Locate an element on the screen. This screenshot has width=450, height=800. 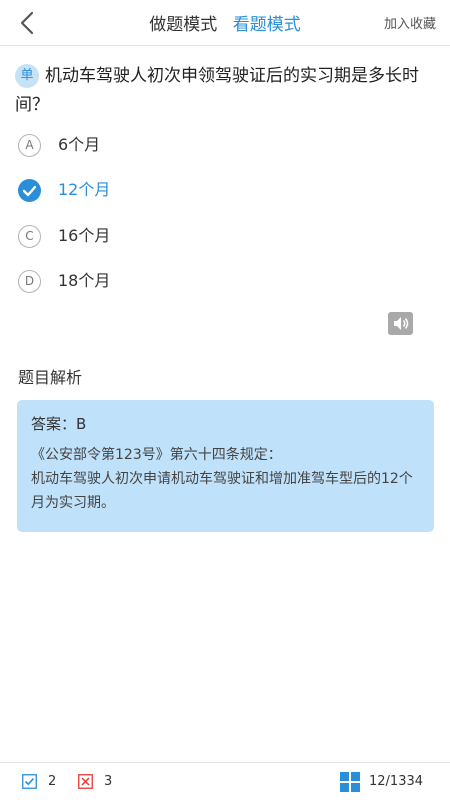
checkbox-wrong-icon is located at coordinates (85, 781).